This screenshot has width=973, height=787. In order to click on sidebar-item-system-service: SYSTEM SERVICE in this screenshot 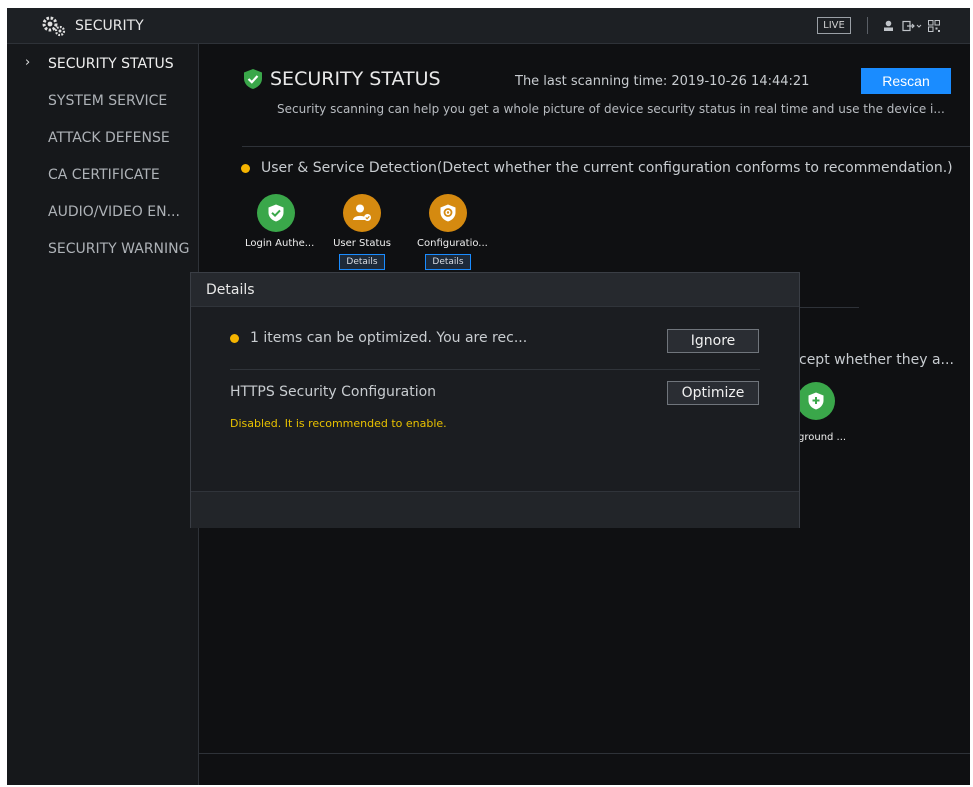, I will do `click(102, 101)`.